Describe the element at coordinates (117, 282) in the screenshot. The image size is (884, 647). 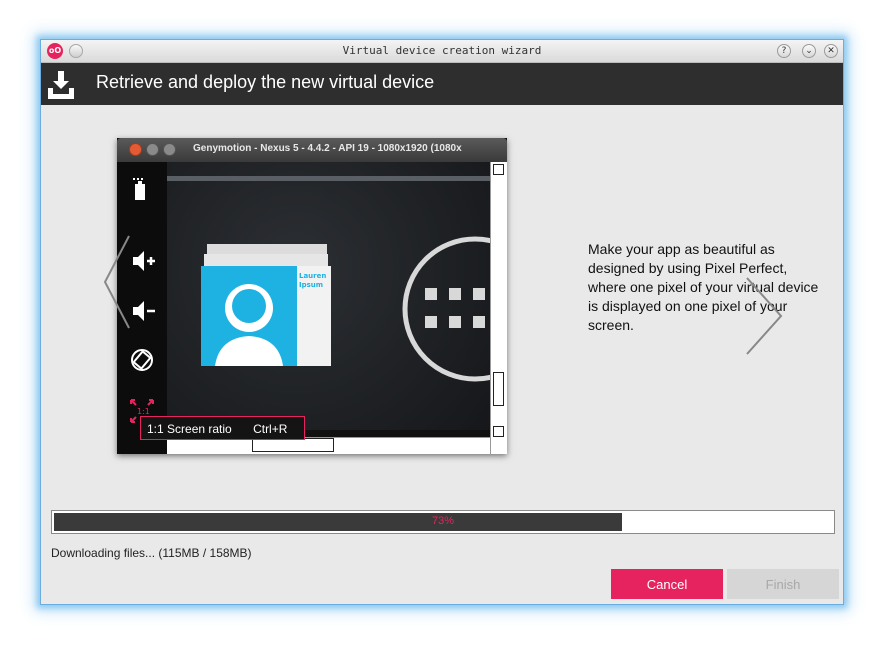
I see `previous-slide-icon` at that location.